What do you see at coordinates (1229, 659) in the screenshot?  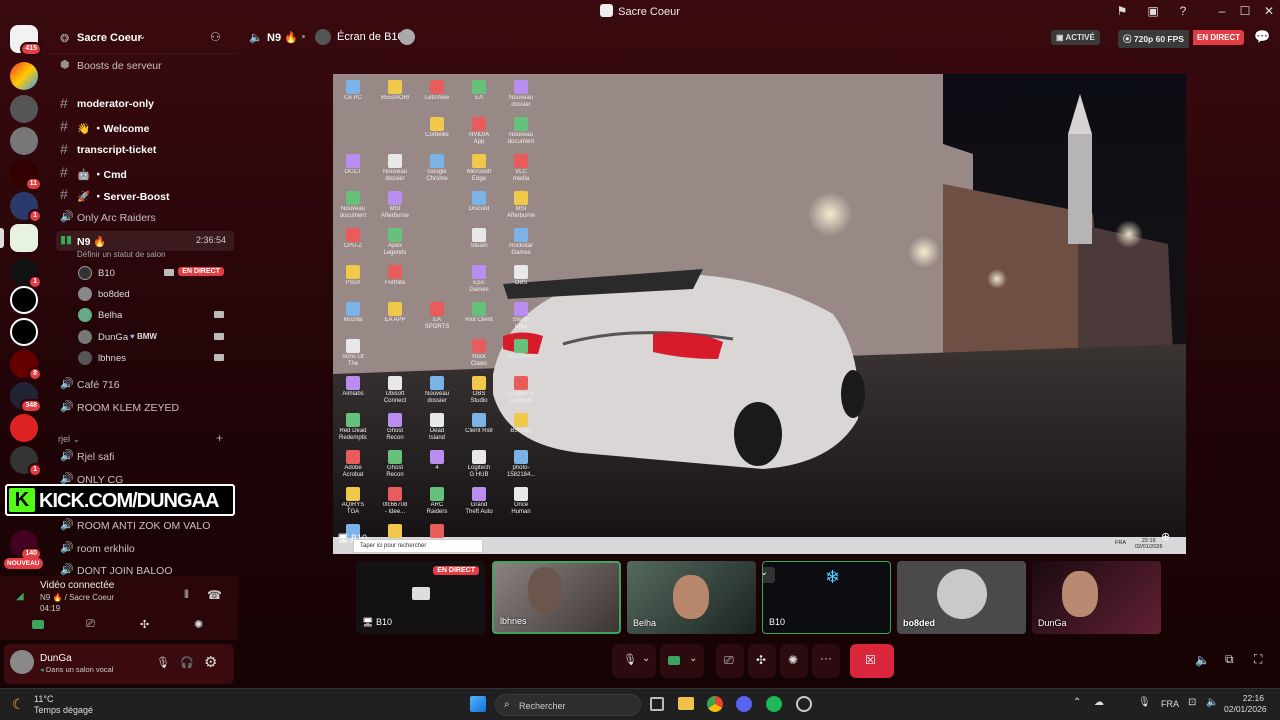 I see `popout-icon: ⧉` at bounding box center [1229, 659].